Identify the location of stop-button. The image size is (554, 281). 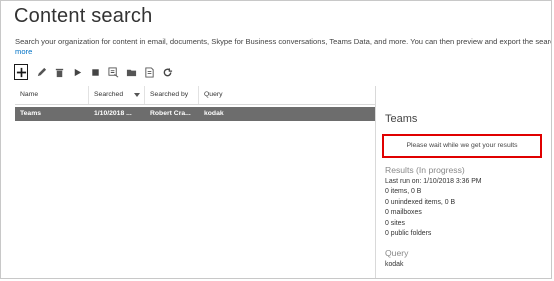
(95, 72).